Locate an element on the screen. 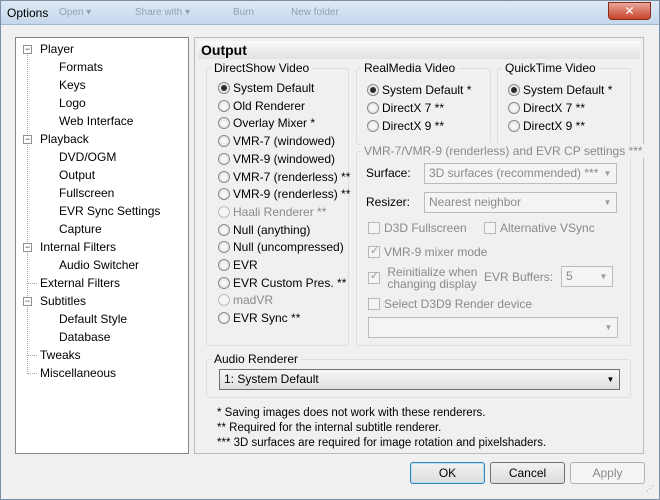  directshow-radio-haali-renderer: Haali Renderer ** is located at coordinates (272, 212).